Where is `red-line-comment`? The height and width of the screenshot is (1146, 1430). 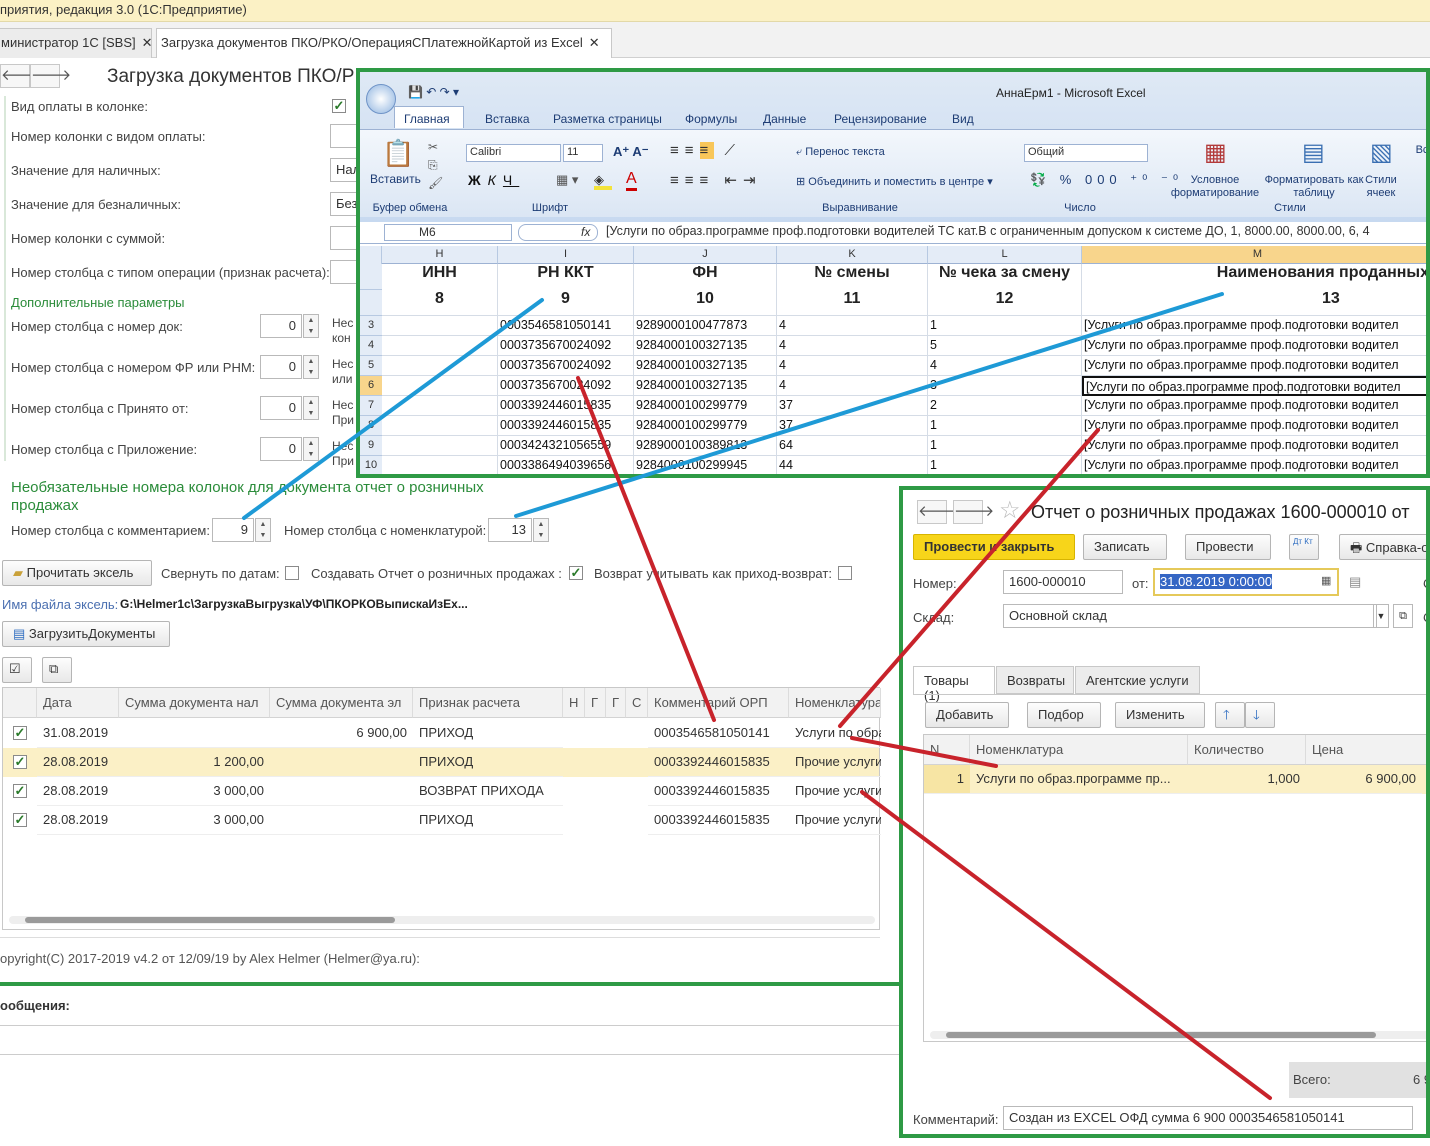 red-line-comment is located at coordinates (1066, 945).